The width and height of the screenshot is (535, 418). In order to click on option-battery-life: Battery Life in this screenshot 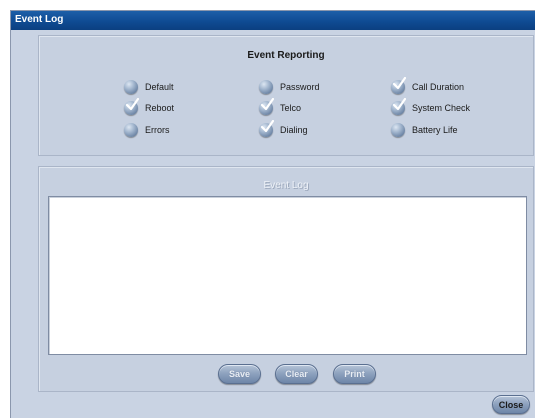, I will do `click(424, 130)`.